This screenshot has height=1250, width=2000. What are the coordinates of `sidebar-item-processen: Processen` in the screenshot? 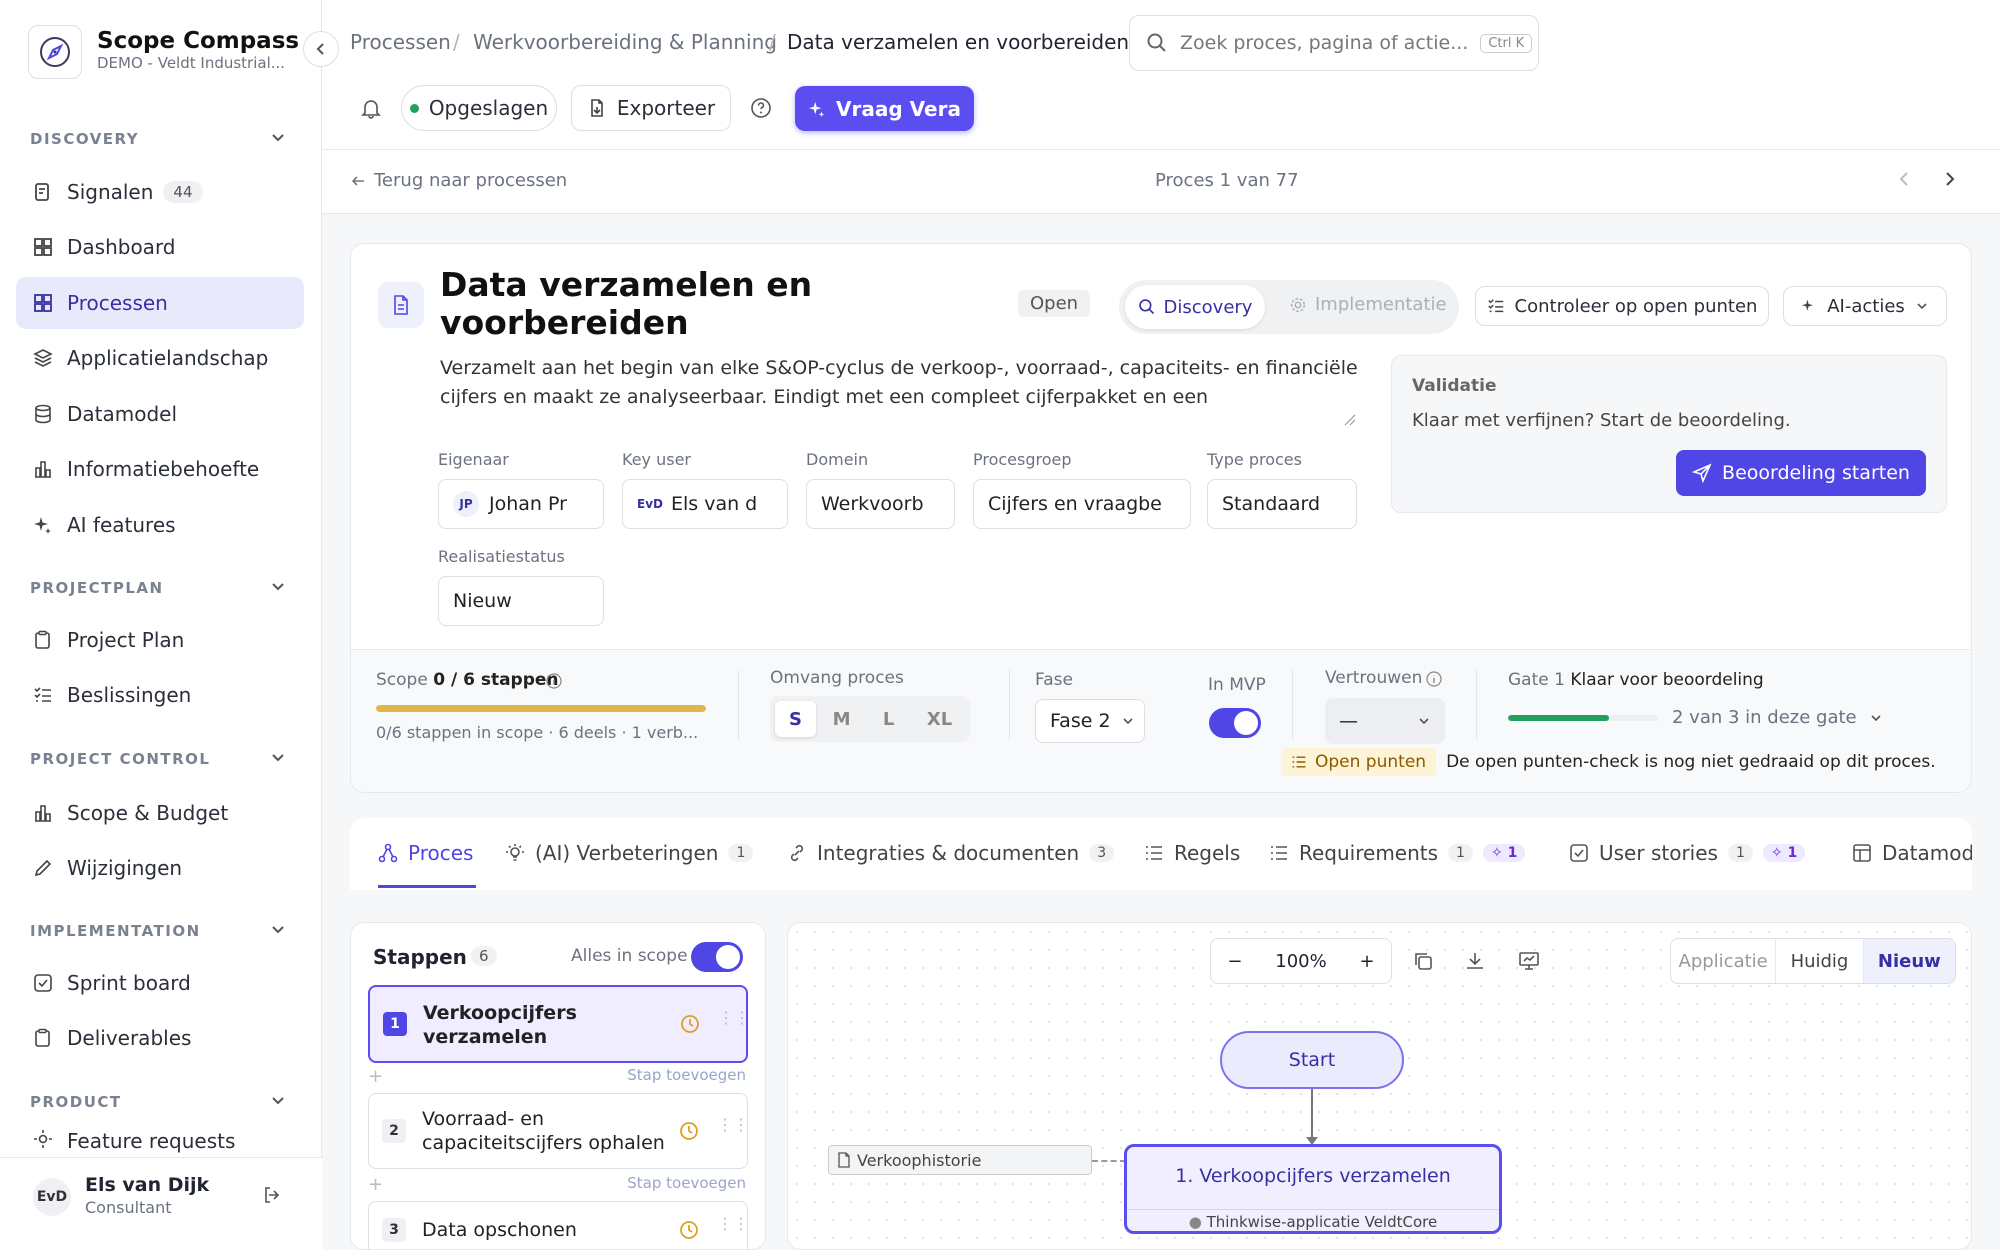 It's located at (160, 303).